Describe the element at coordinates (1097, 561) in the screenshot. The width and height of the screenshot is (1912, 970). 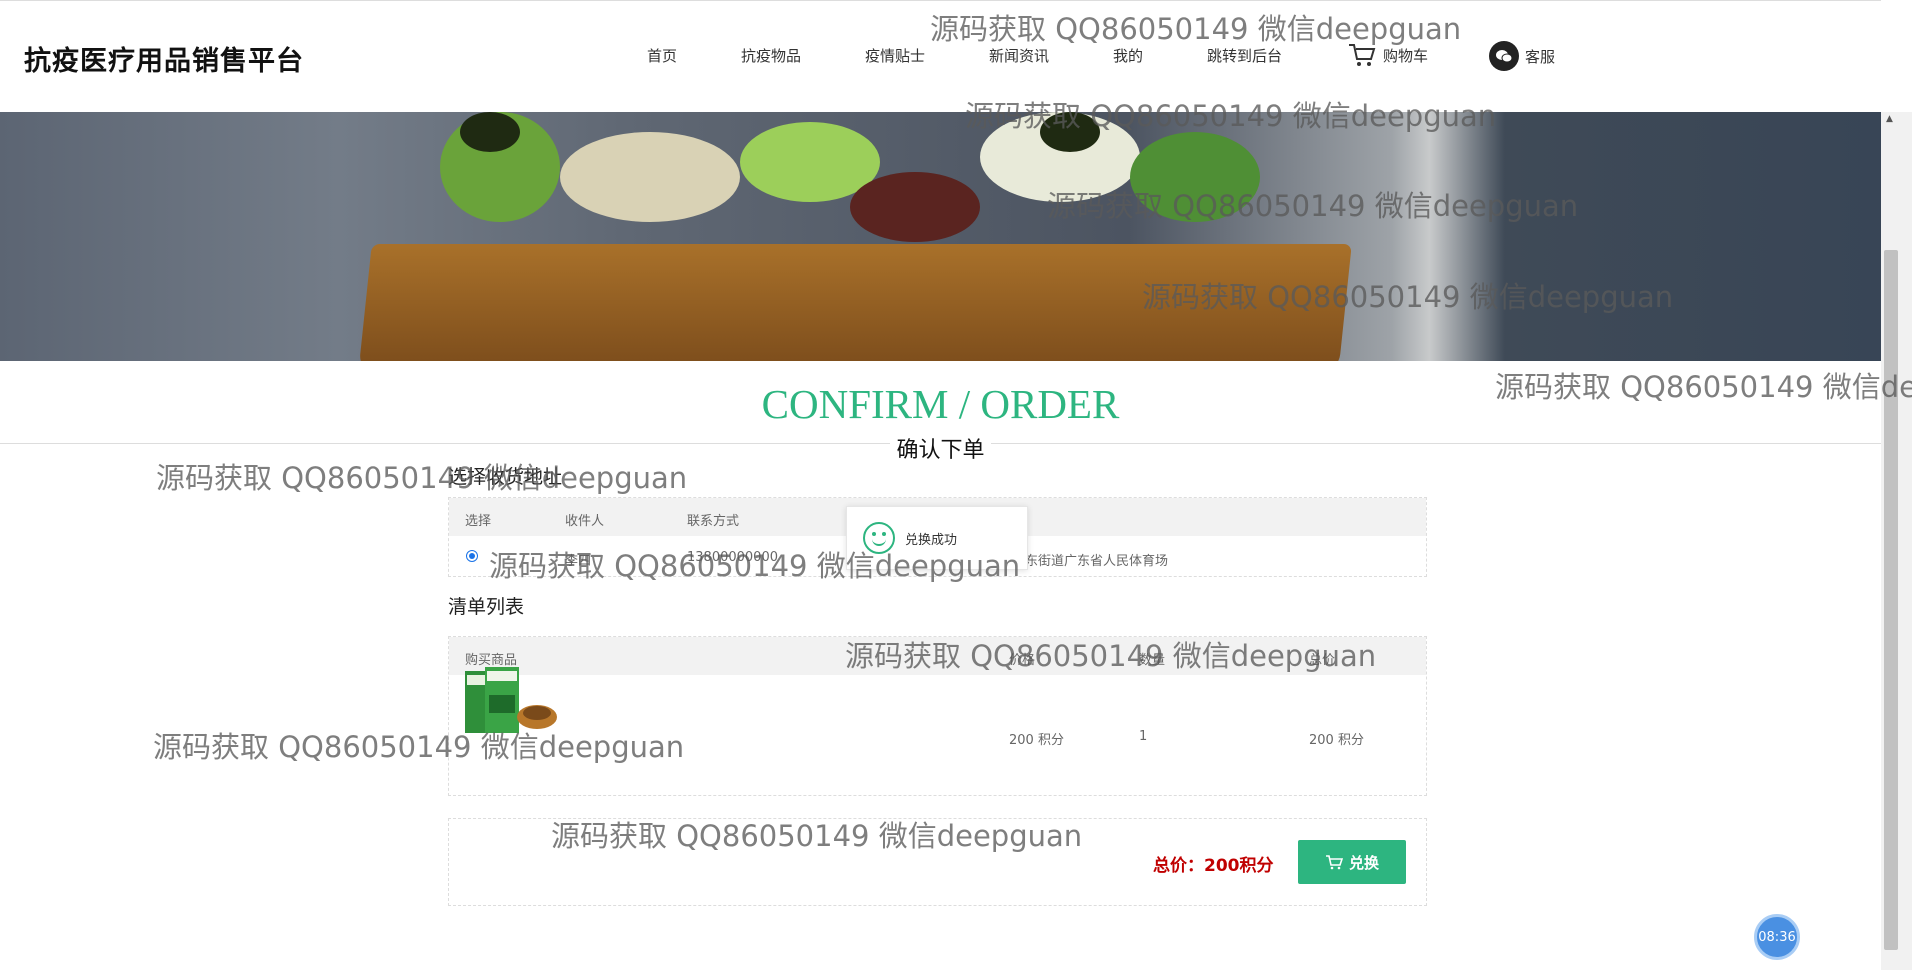
I see `recipient-address: 东街道广东省人民体育场` at that location.